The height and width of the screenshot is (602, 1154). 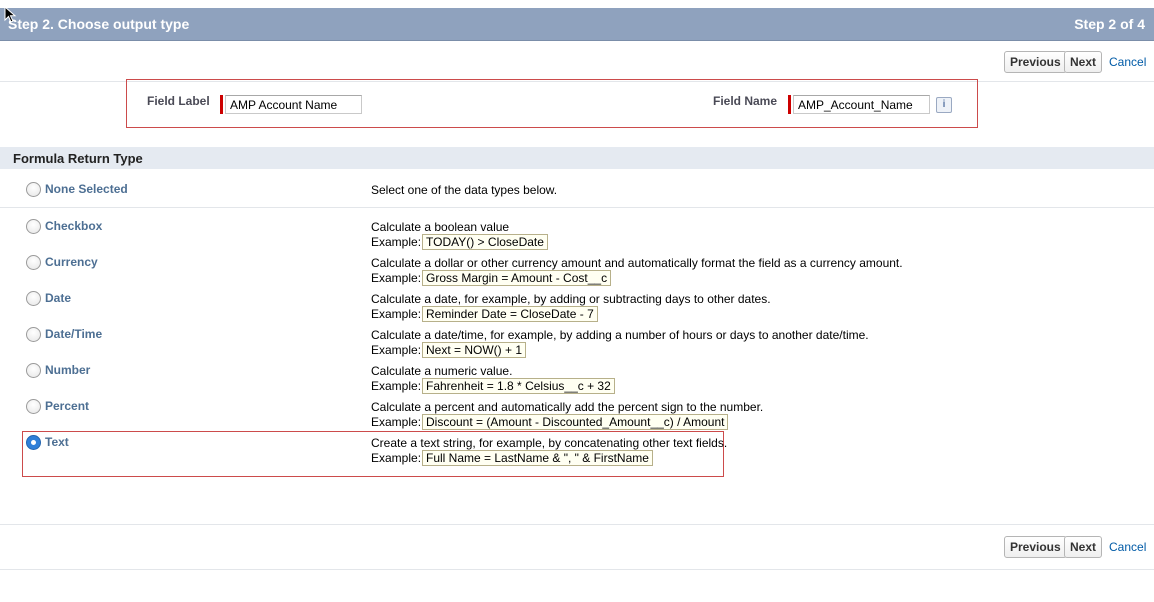 I want to click on field-label-input, so click(x=293, y=104).